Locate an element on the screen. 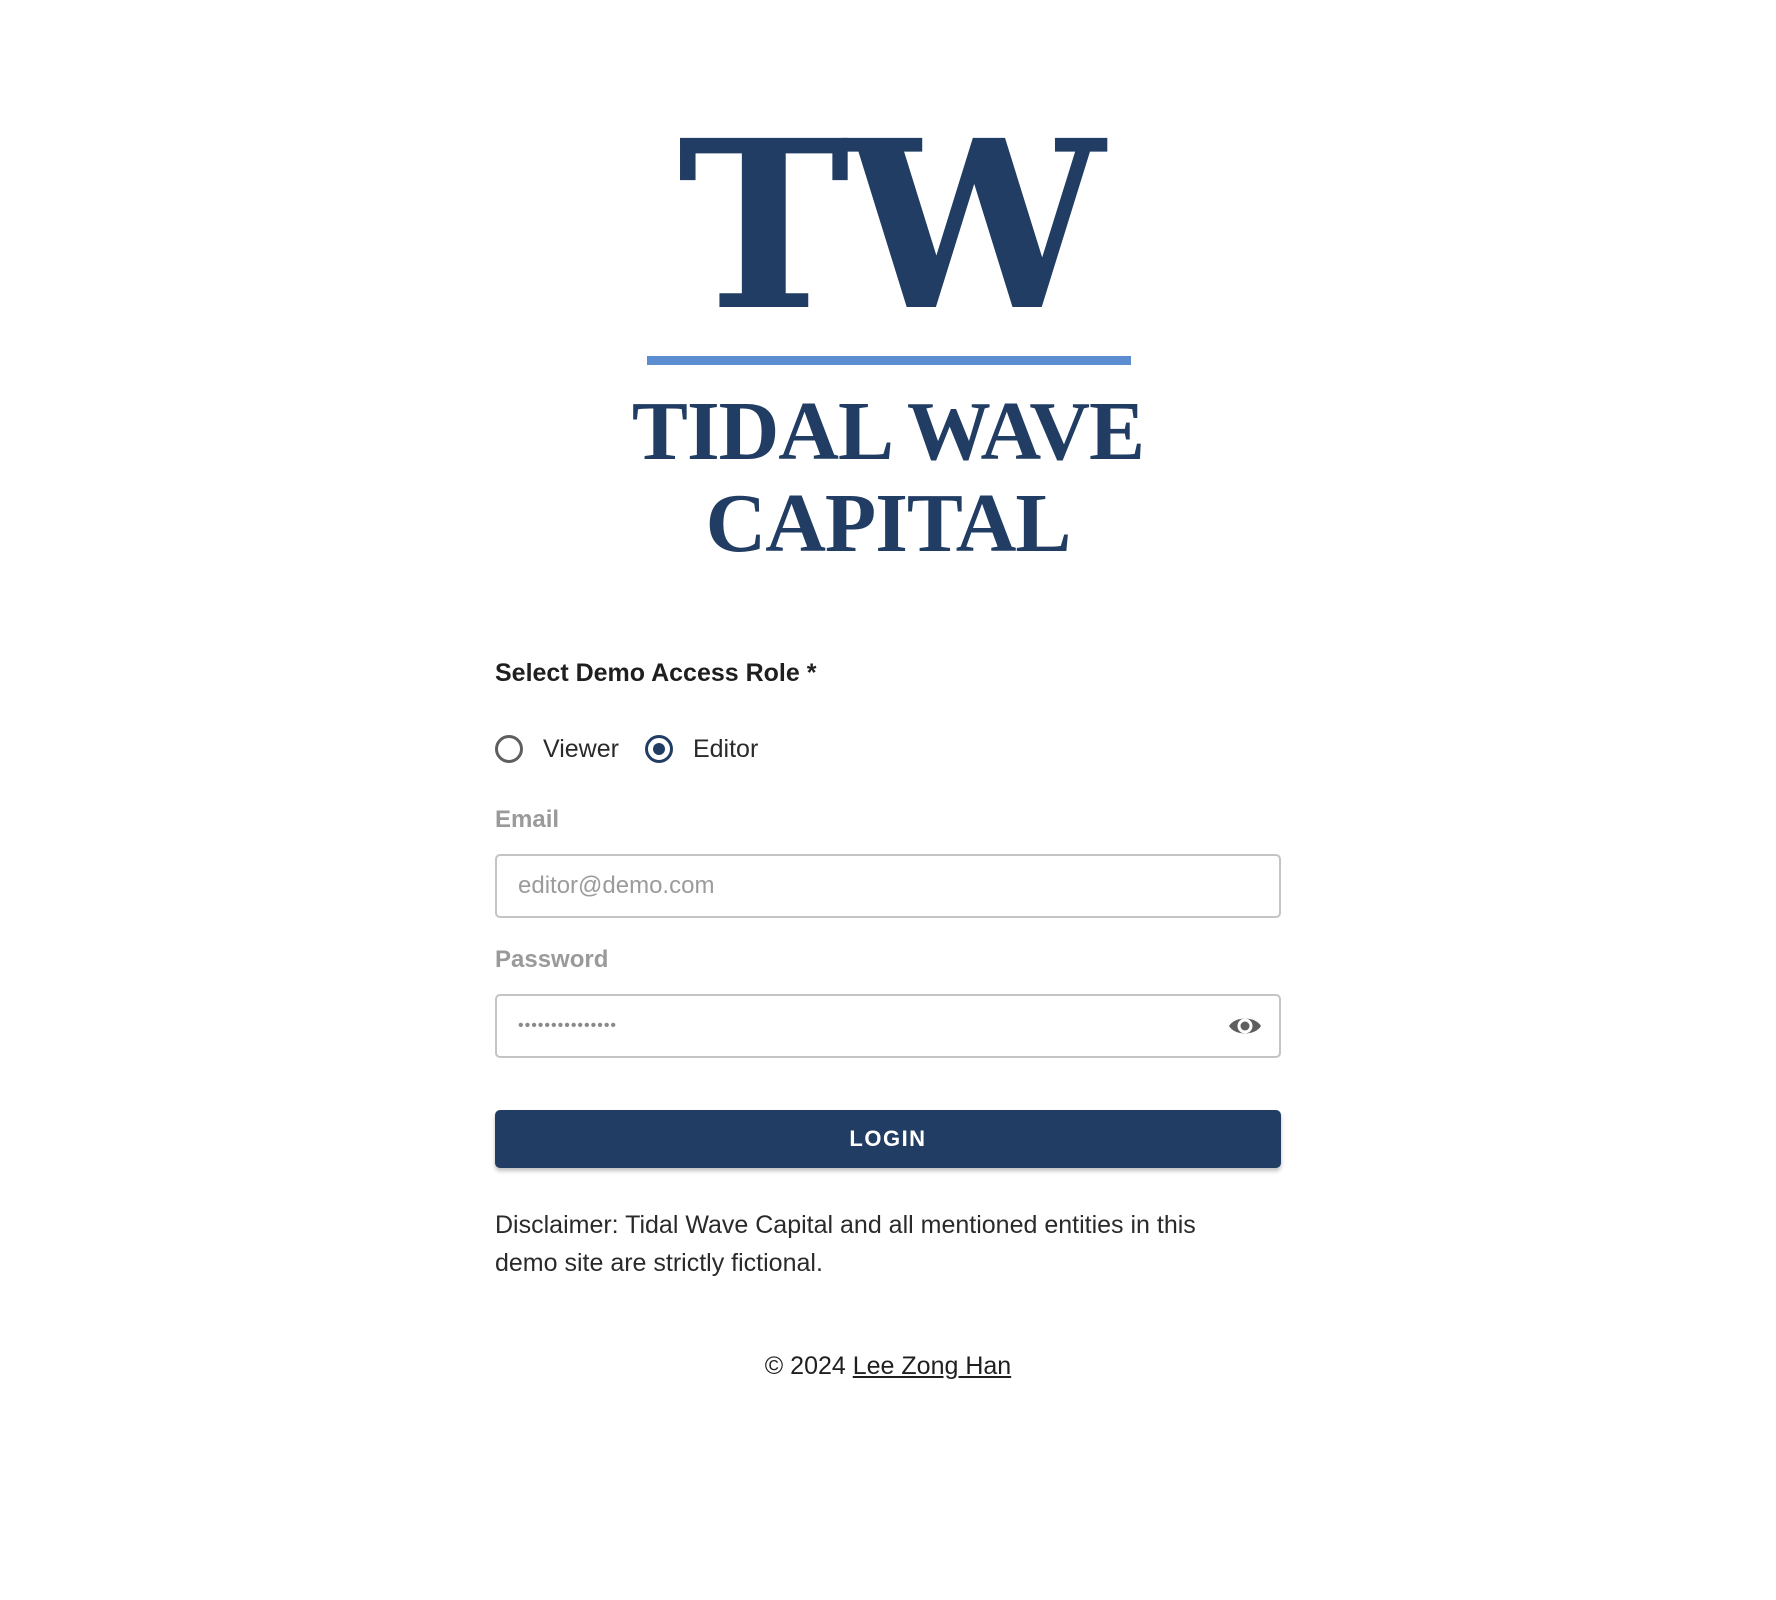  role-radio-group: Viewer Editor is located at coordinates (888, 749).